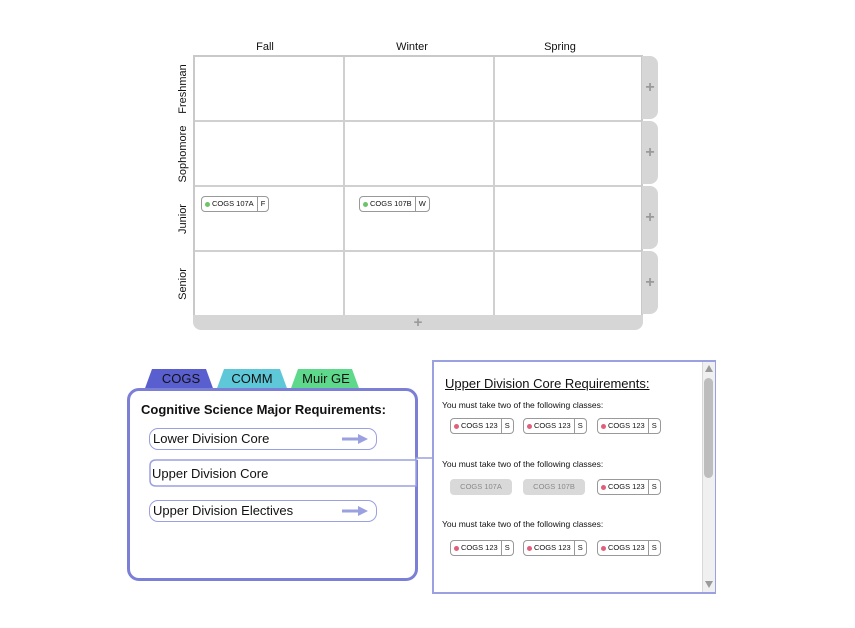 The width and height of the screenshot is (855, 628). I want to click on tab-cogs: COGS, so click(181, 379).